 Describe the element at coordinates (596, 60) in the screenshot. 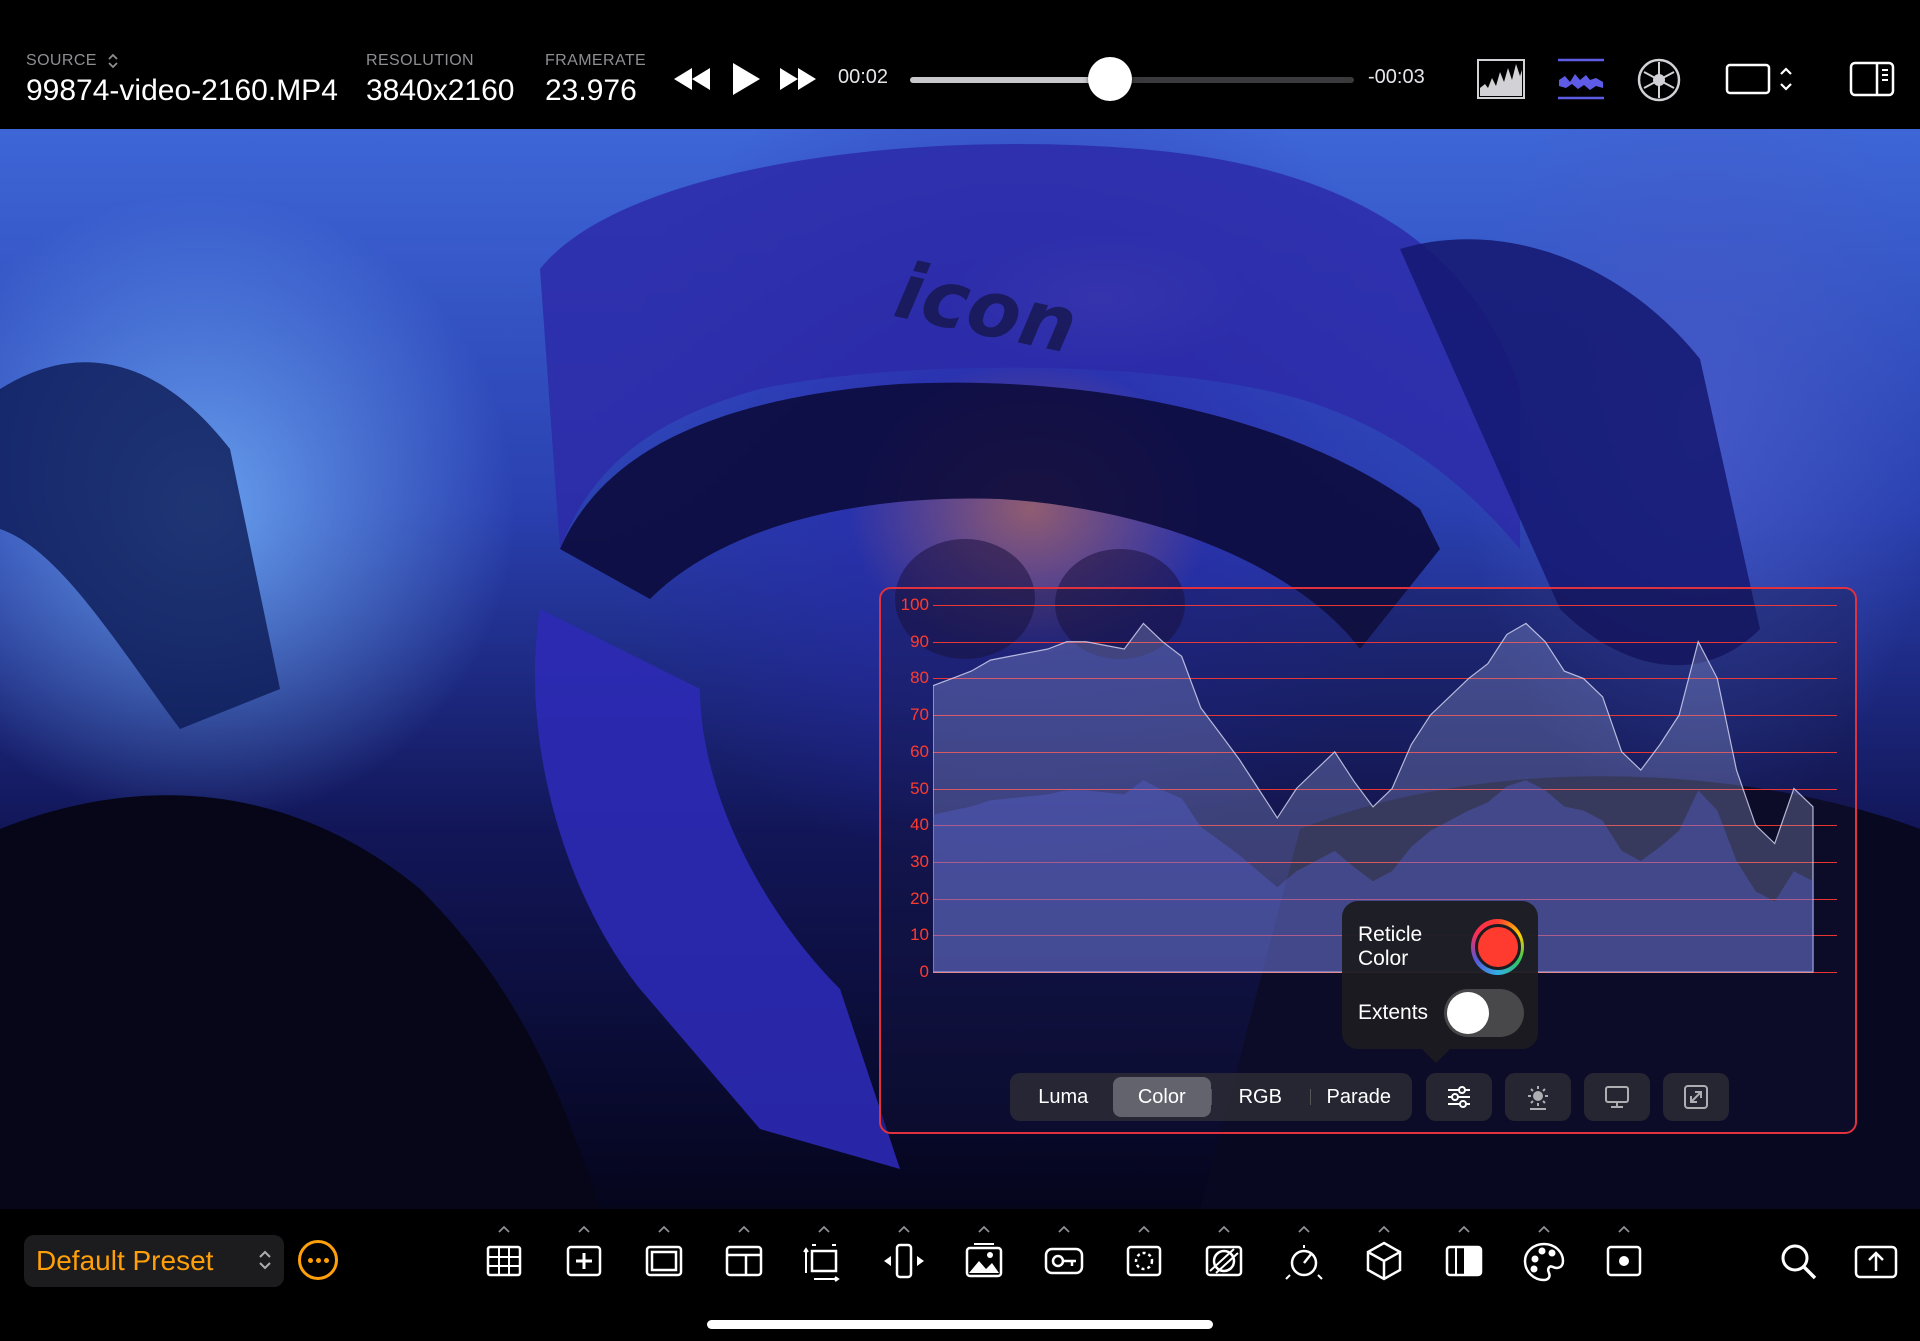

I see `framerate-label: FRAMERATE` at that location.